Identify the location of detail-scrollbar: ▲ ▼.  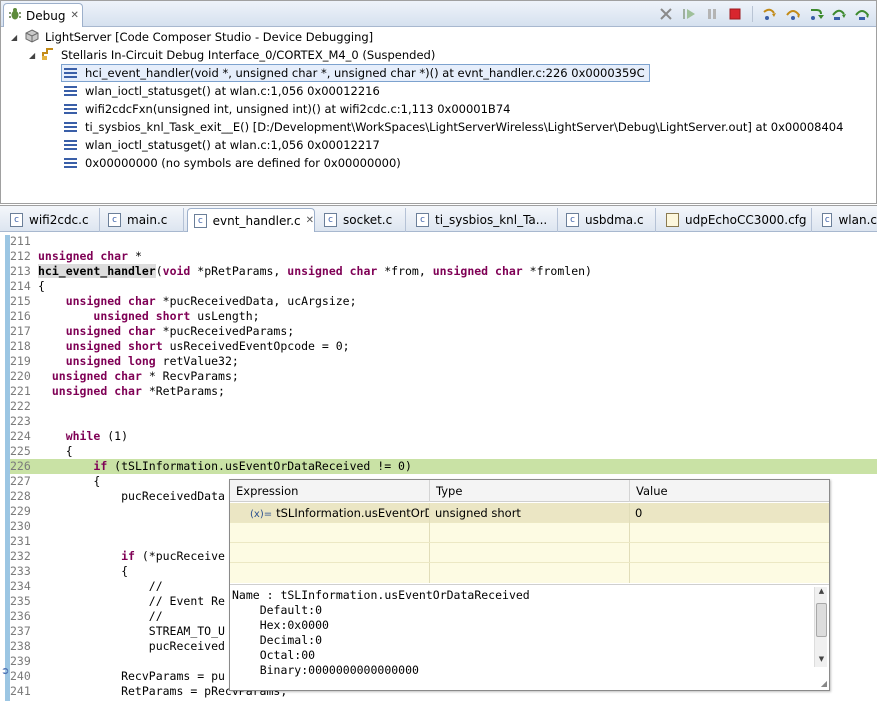
(820, 627).